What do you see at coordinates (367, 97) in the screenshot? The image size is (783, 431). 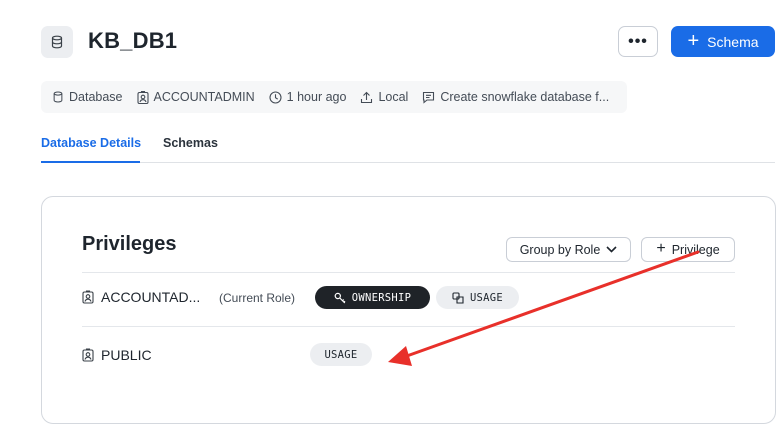 I see `upload-icon` at bounding box center [367, 97].